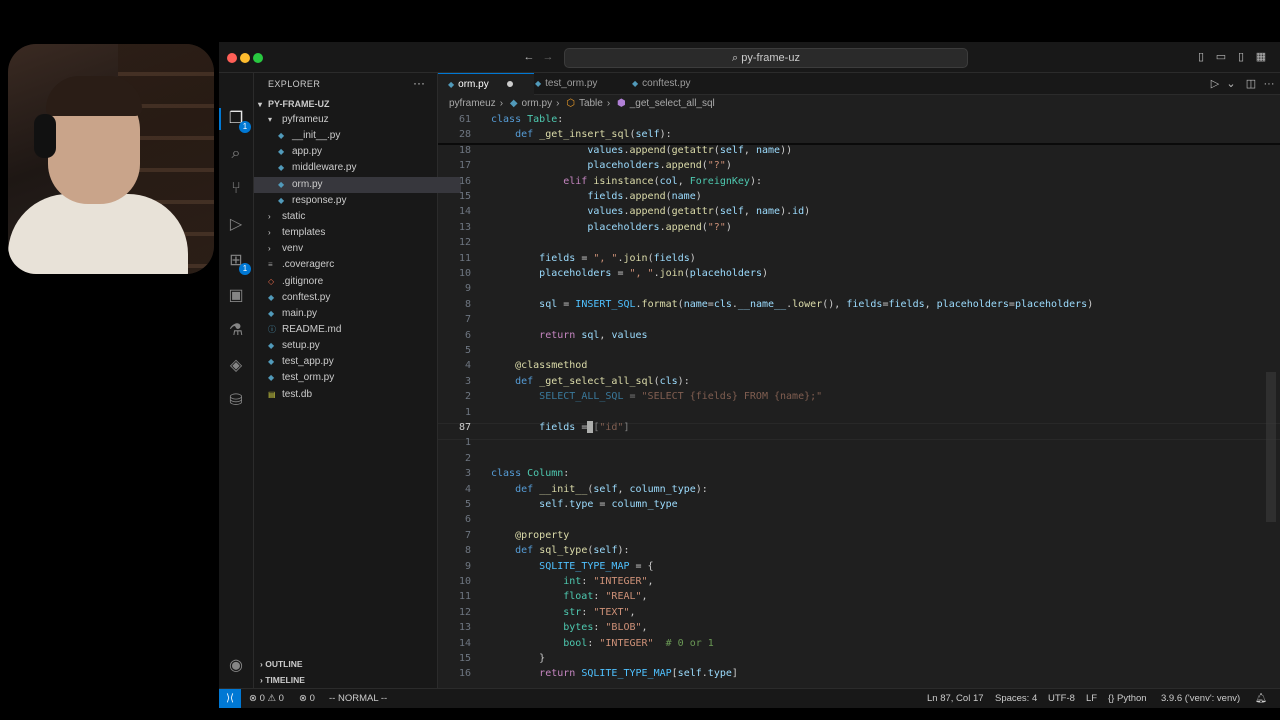 The image size is (1280, 720). I want to click on sticky-scroll-line: 28 def _get_insert_sql(self):, so click(853, 135).